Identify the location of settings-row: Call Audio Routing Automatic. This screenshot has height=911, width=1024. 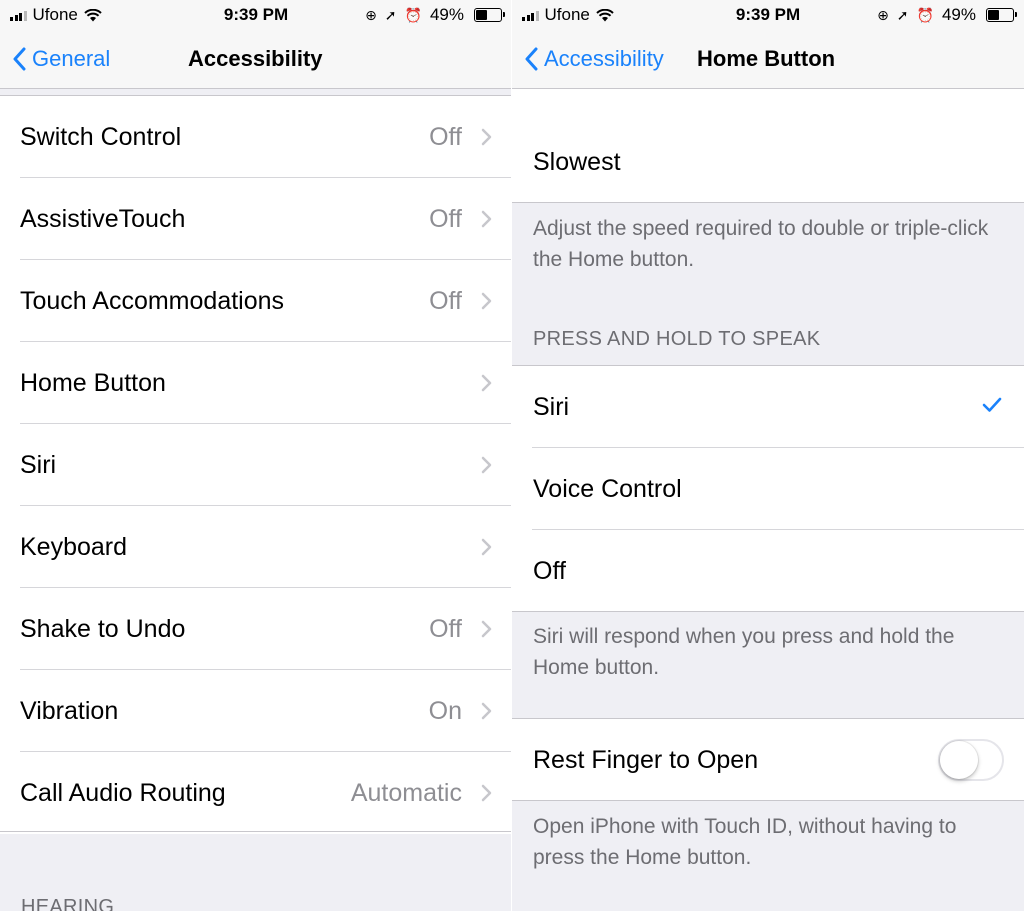
(256, 793).